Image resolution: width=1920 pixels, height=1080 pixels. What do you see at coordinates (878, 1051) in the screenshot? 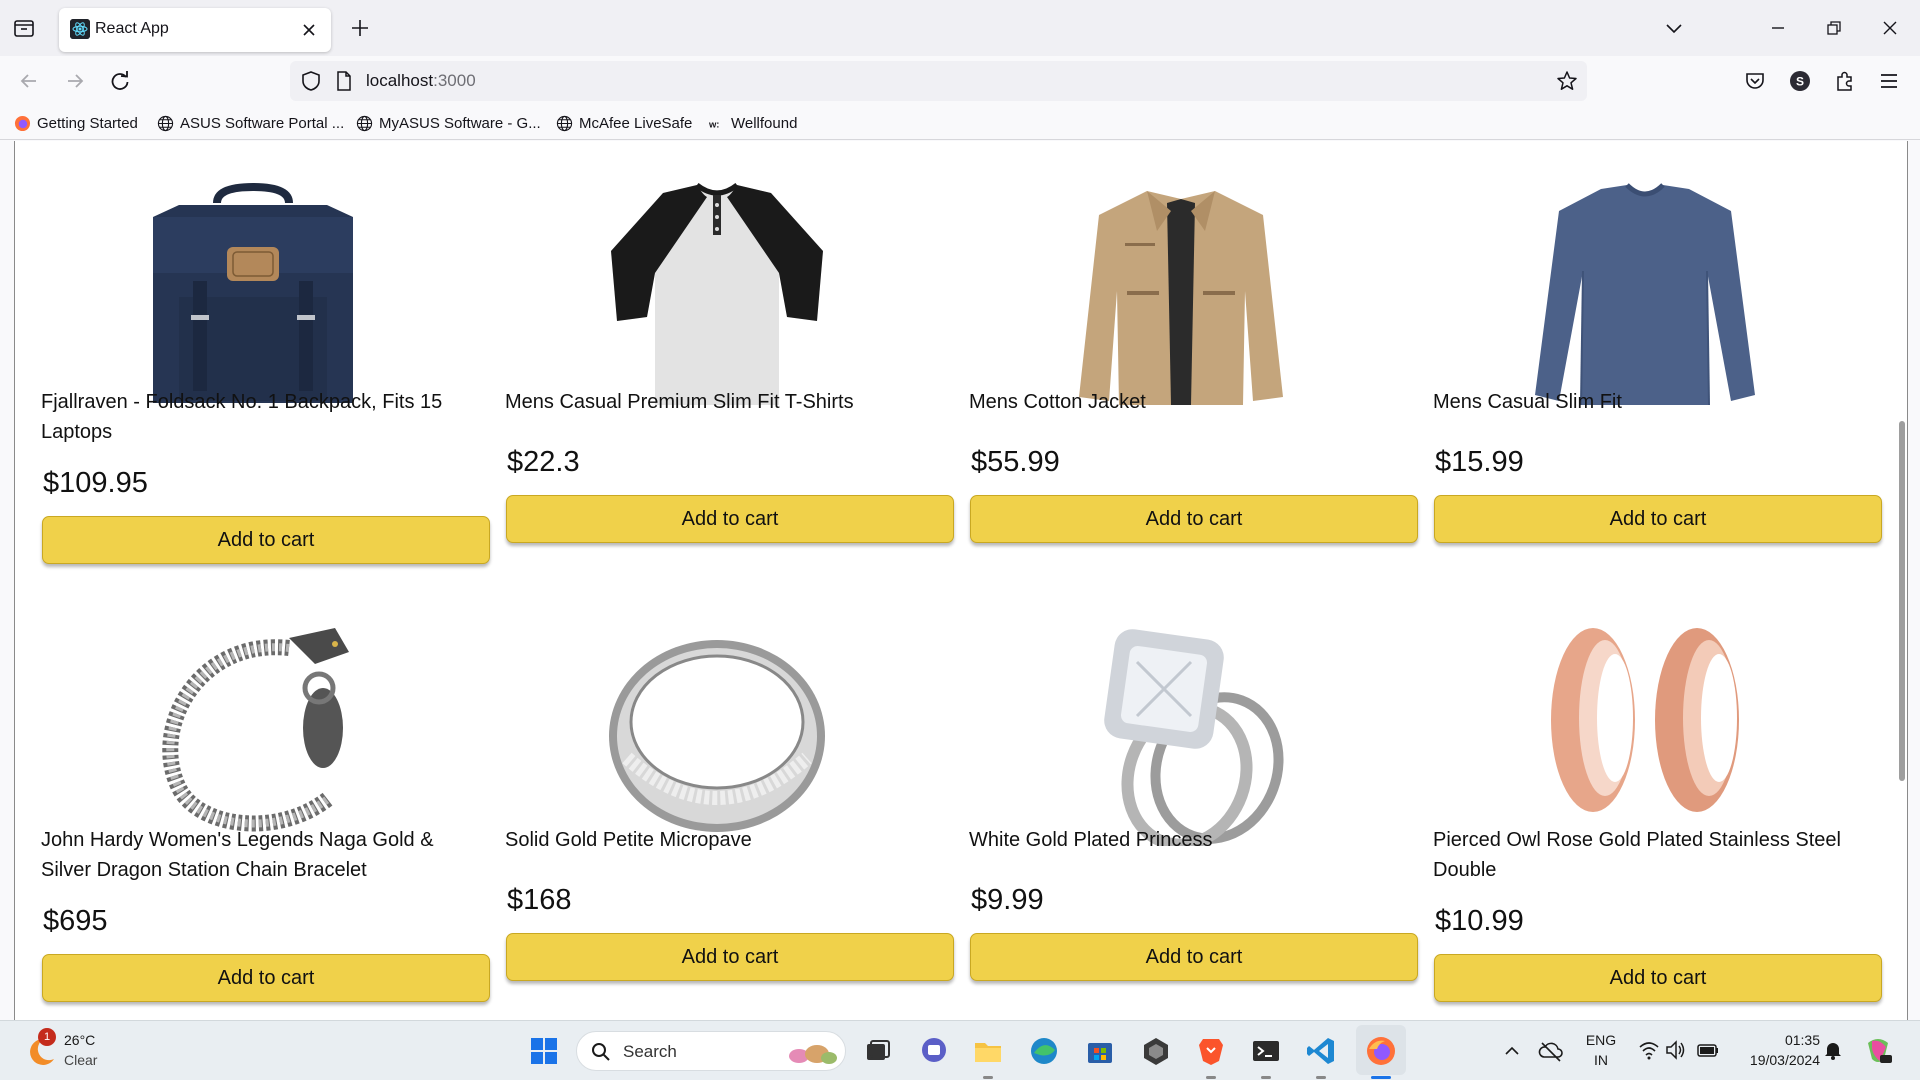
I see `task-view-icon` at bounding box center [878, 1051].